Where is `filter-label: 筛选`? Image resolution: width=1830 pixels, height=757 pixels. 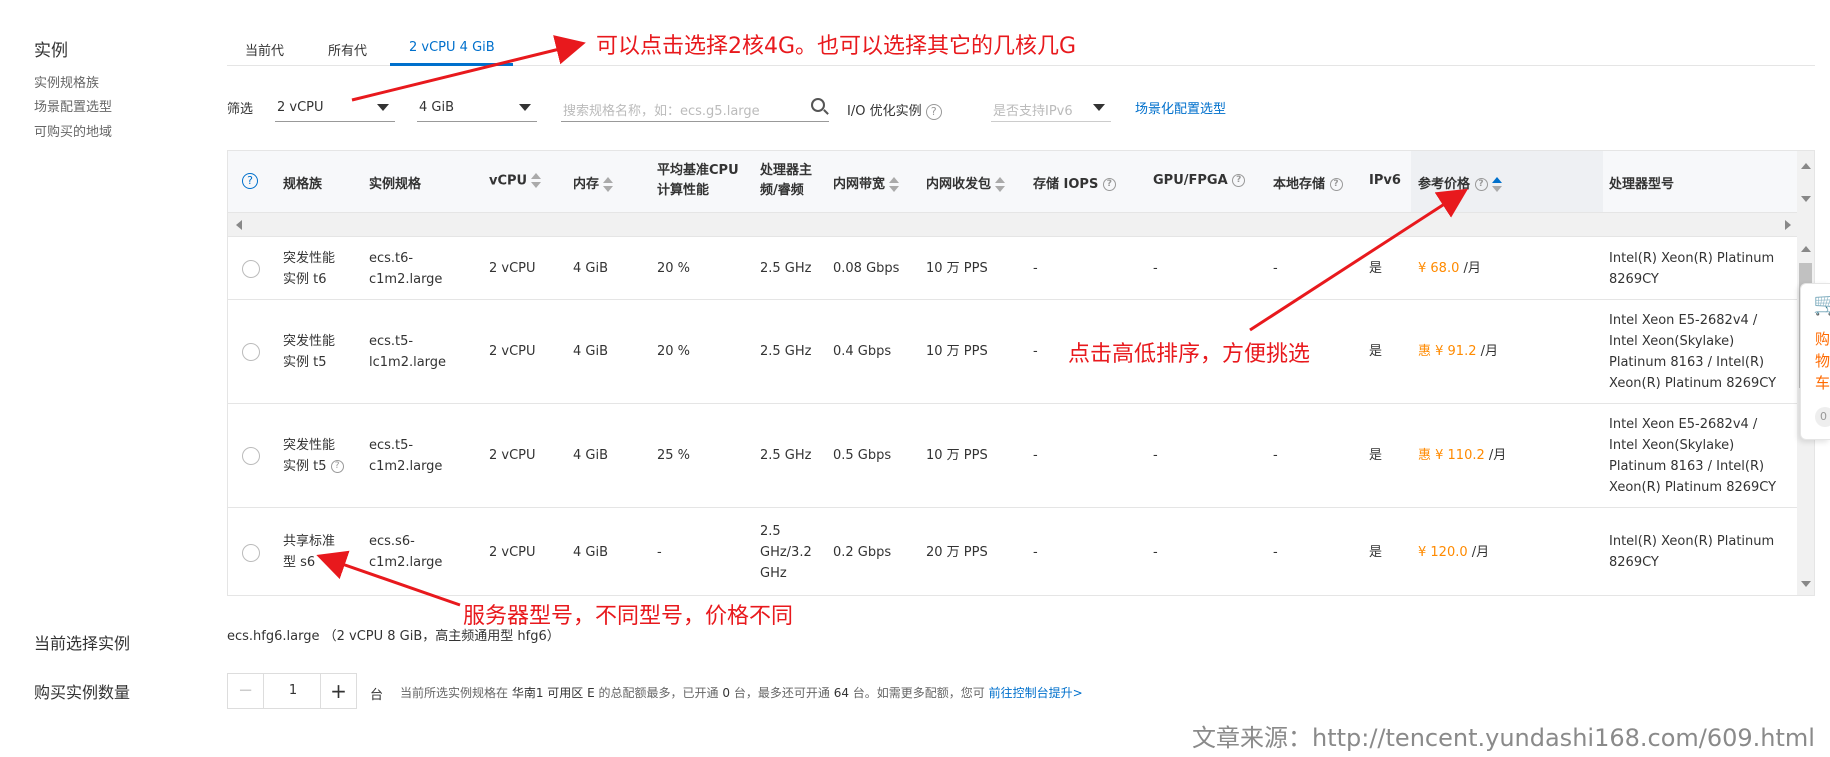 filter-label: 筛选 is located at coordinates (240, 109).